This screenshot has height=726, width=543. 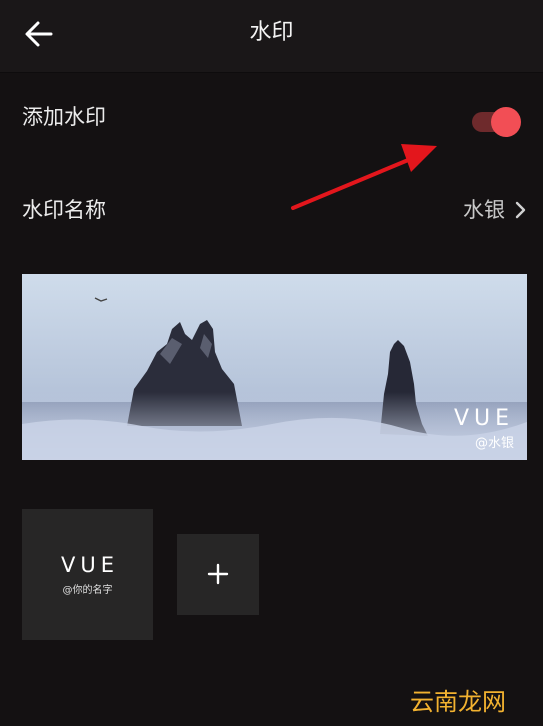 What do you see at coordinates (484, 210) in the screenshot?
I see `watermark-name-value: 水银` at bounding box center [484, 210].